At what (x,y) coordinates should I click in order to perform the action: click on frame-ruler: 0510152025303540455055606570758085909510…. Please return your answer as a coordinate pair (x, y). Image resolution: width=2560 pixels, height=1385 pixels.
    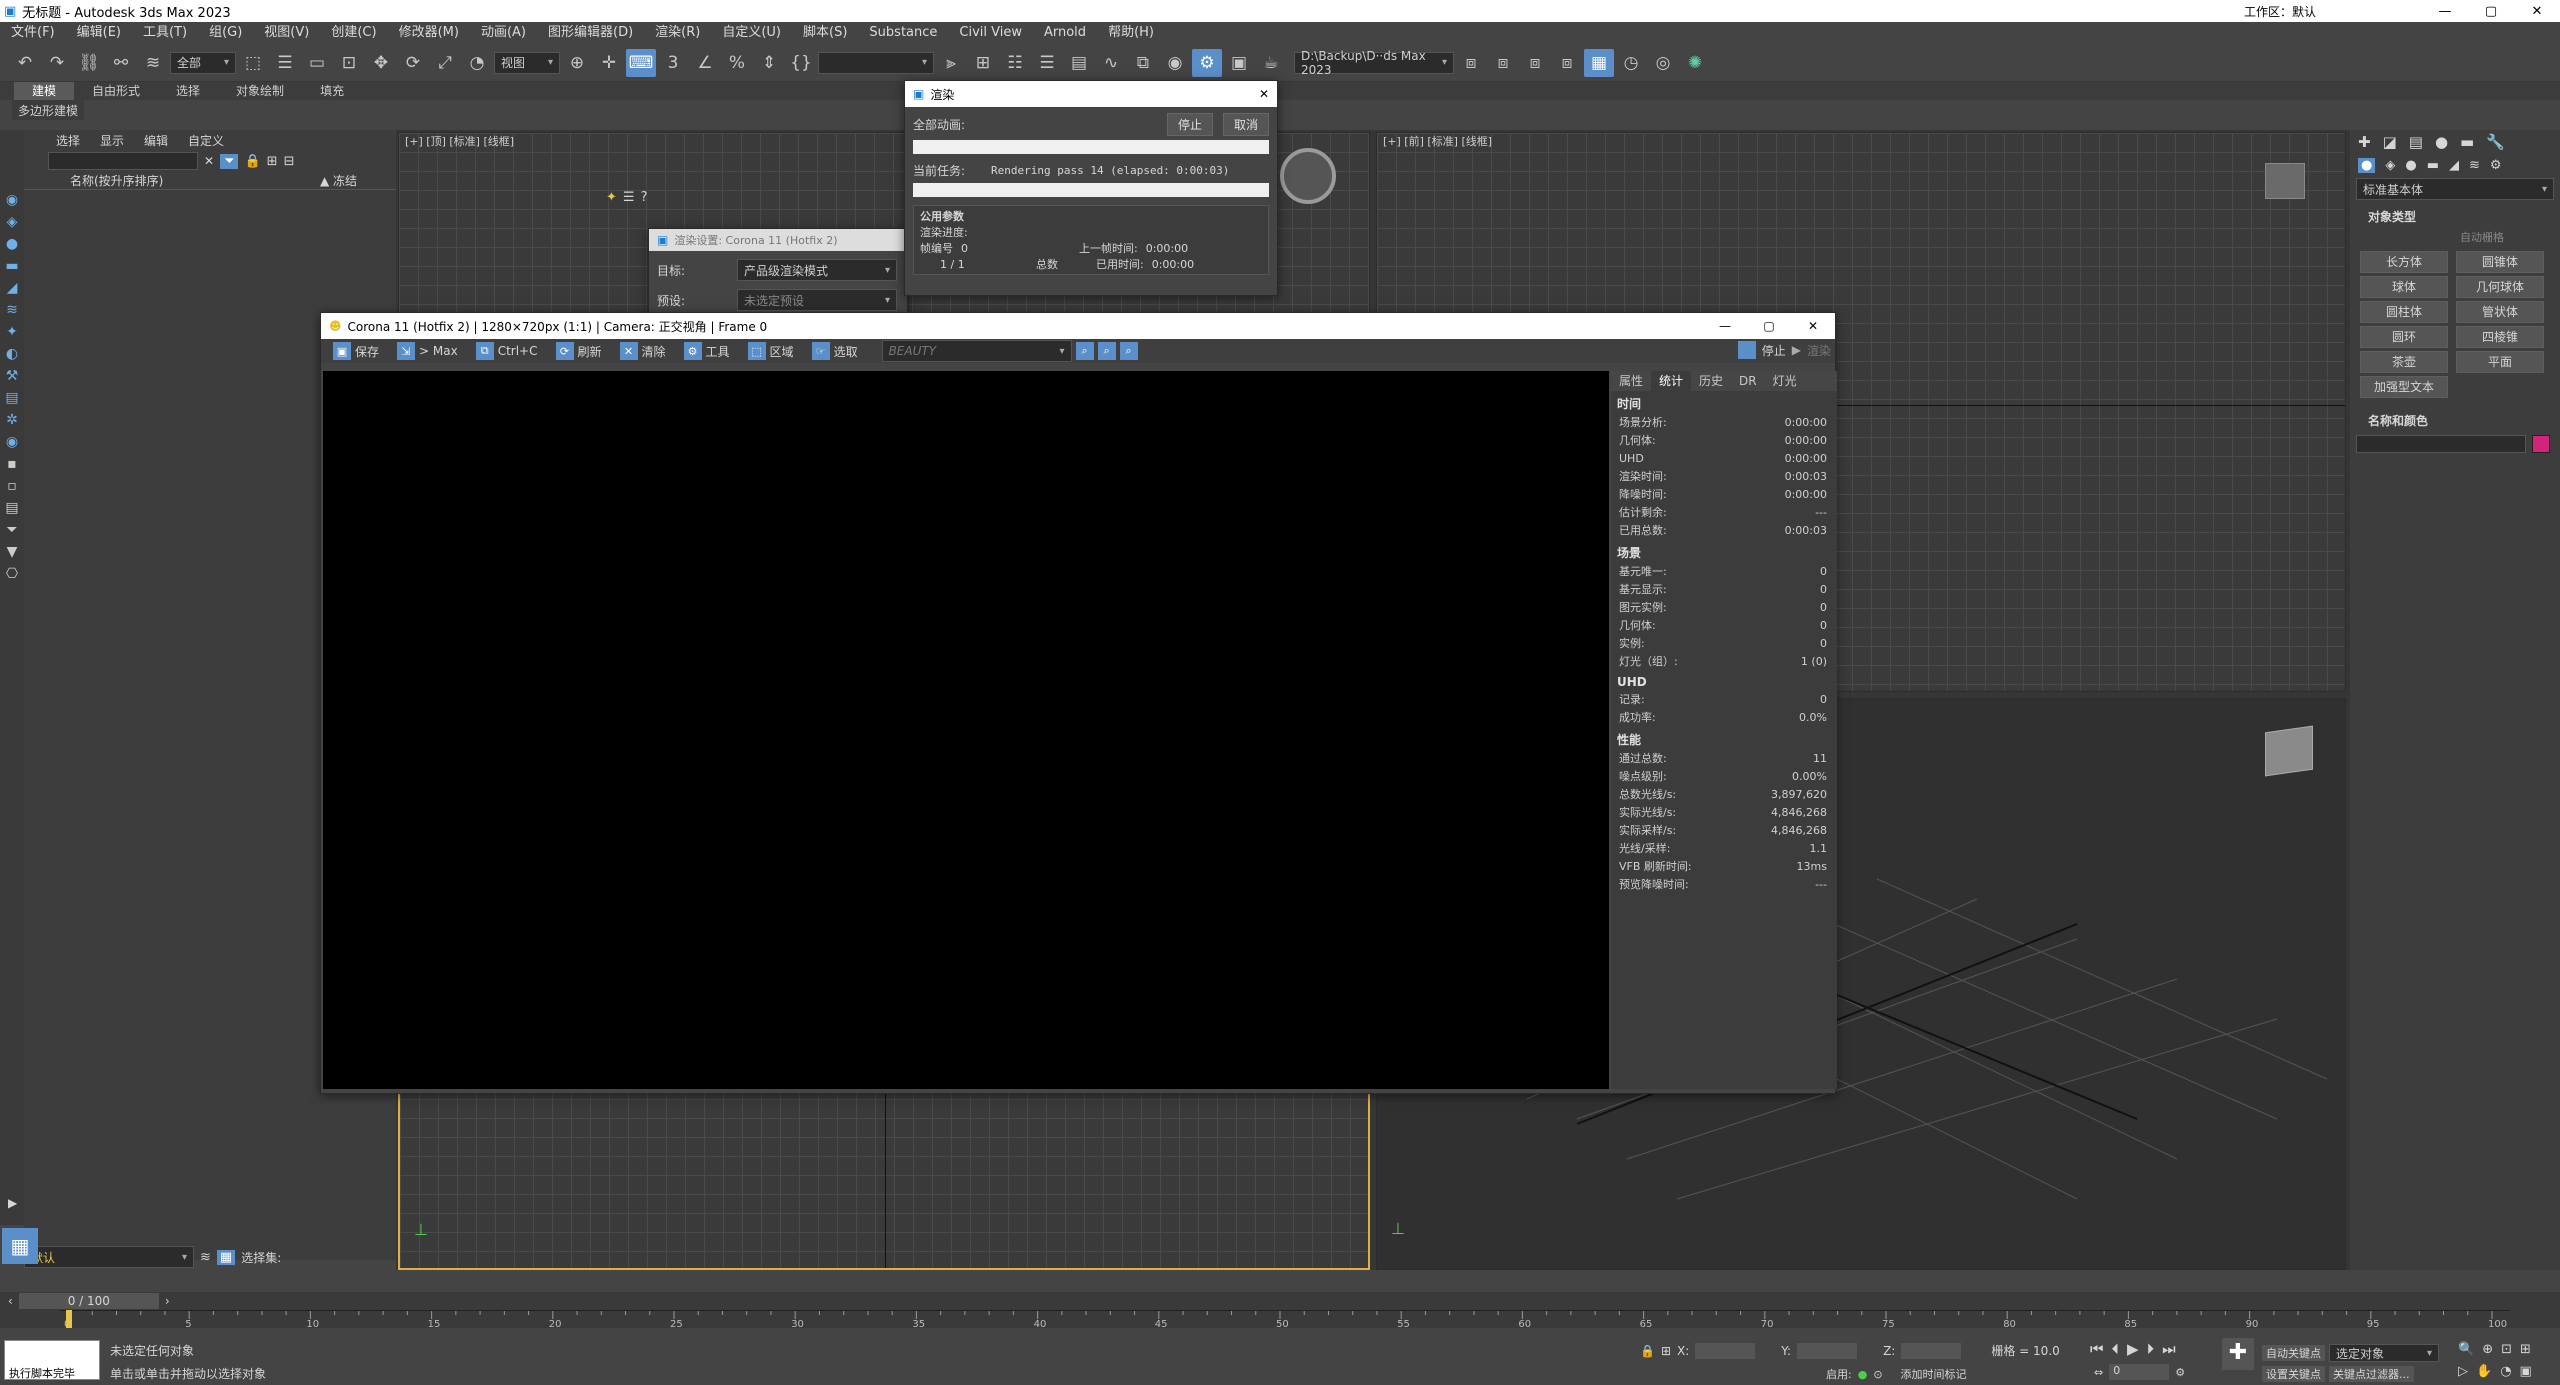
    Looking at the image, I should click on (1285, 1319).